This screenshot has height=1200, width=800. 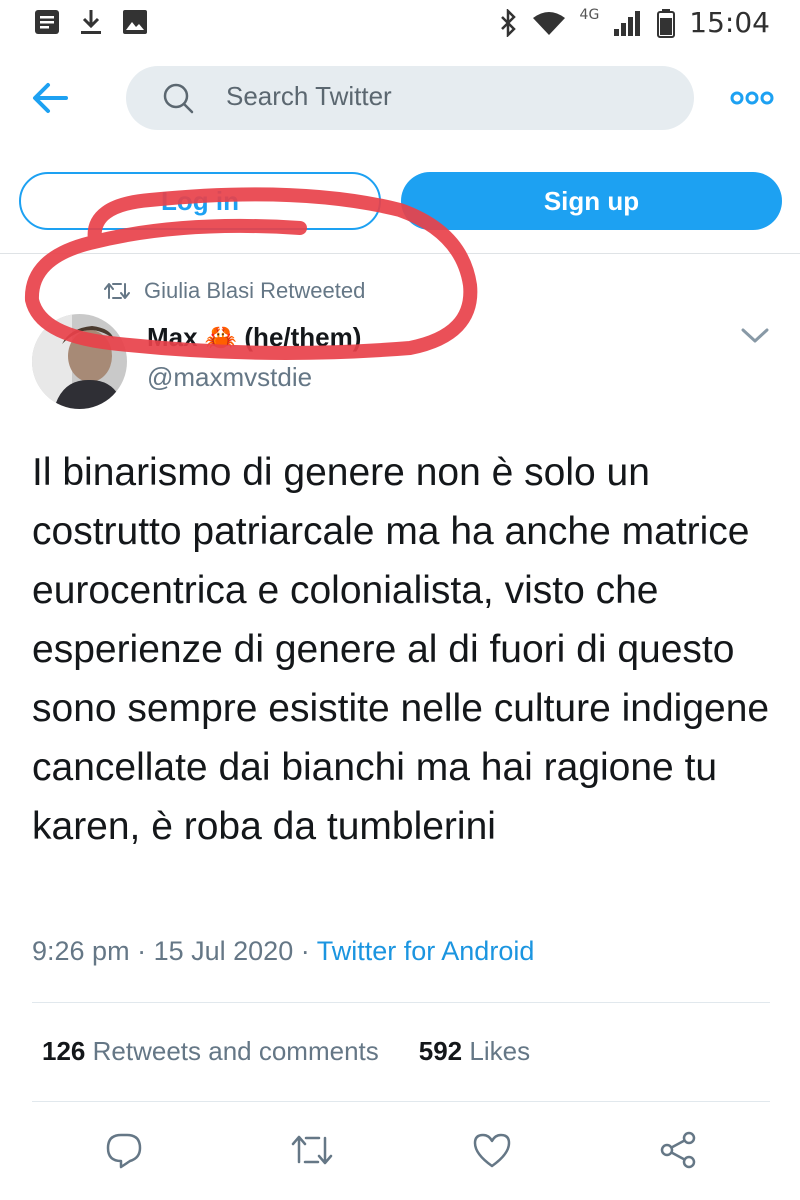 I want to click on signal-icon, so click(x=627, y=23).